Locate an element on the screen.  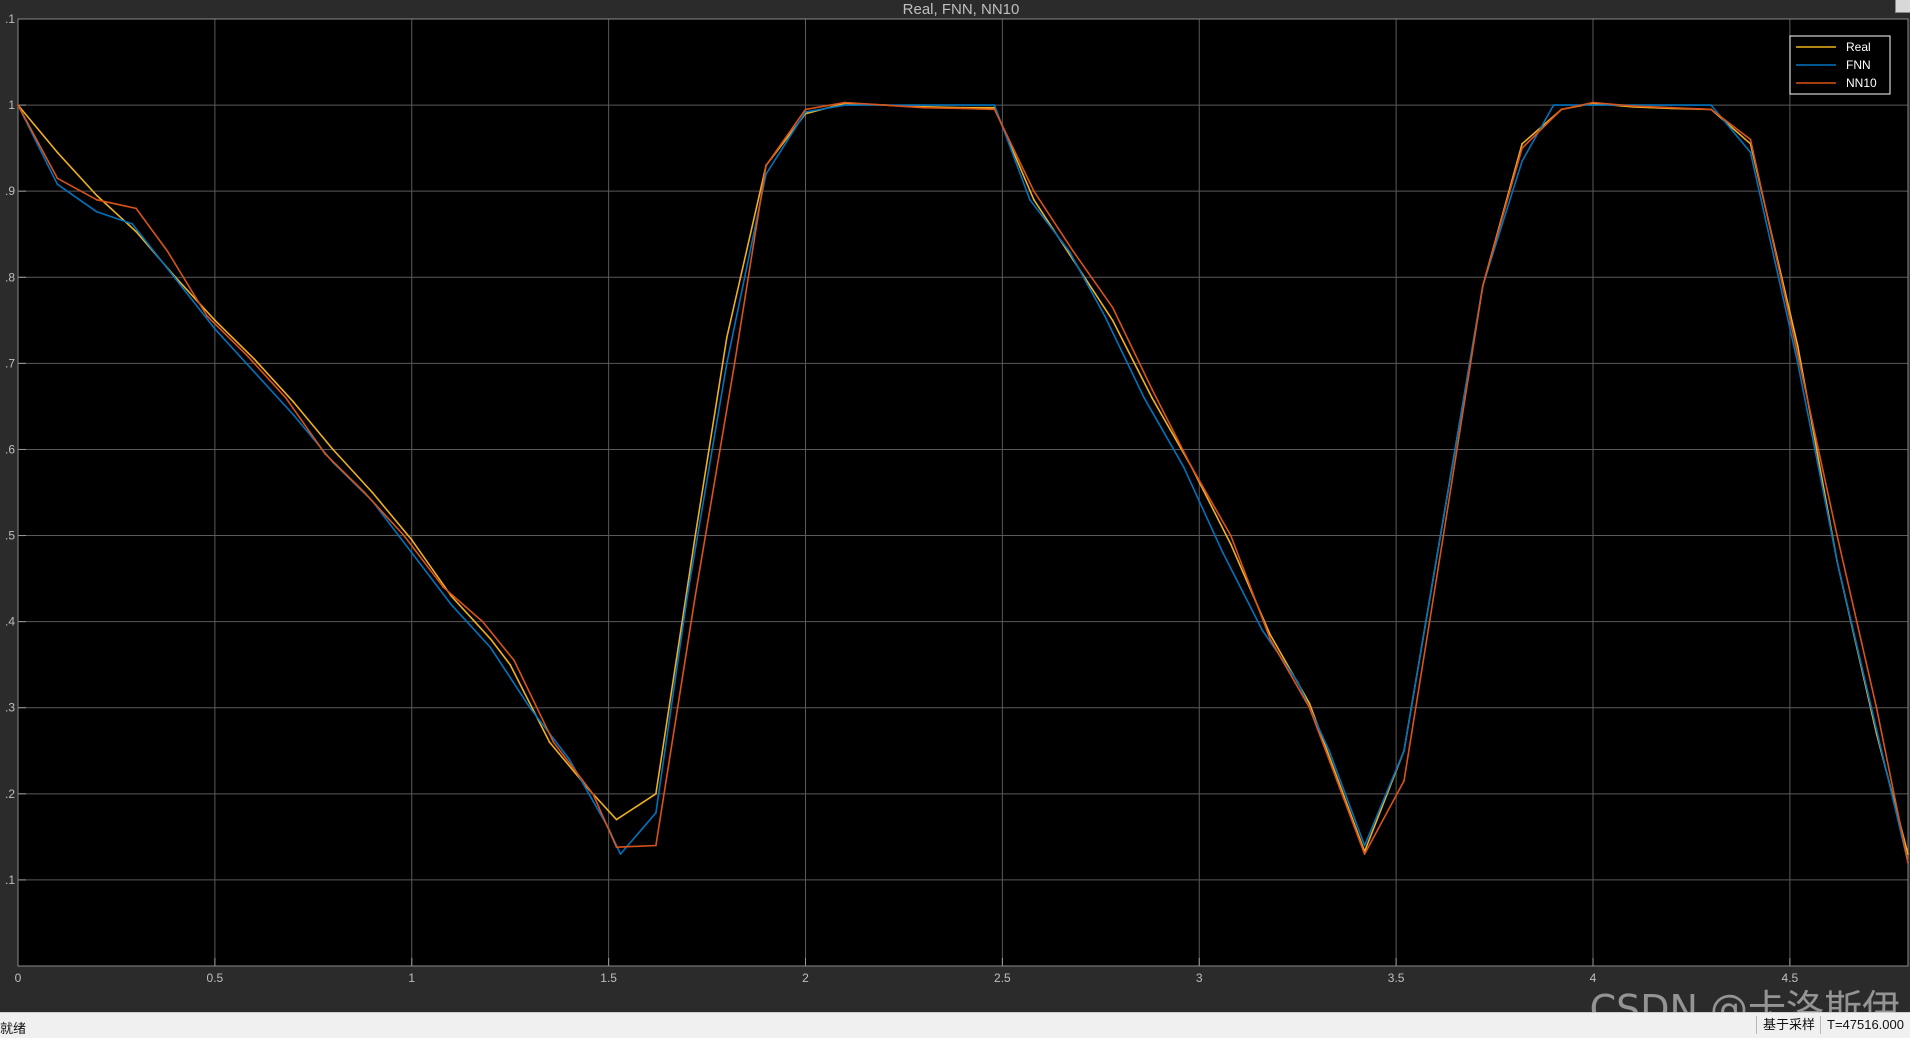
x-tick-label: 1.5 is located at coordinates (608, 978).